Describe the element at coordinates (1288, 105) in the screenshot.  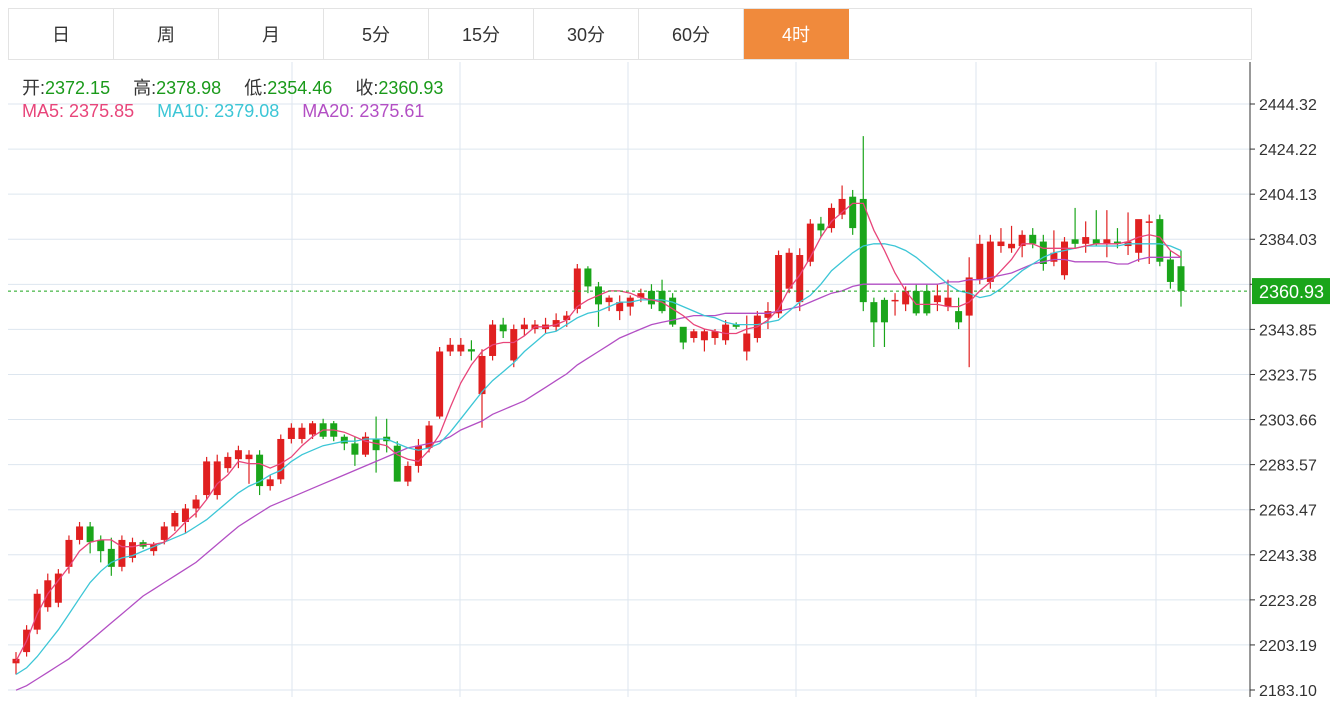
I see `y-tick-label: 2444.32` at that location.